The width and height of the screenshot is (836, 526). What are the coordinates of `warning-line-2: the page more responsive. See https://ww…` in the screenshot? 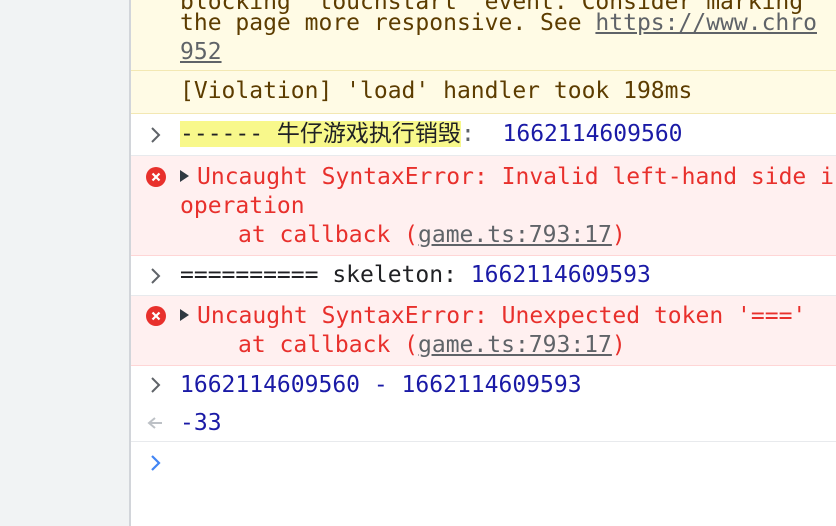 It's located at (498, 23).